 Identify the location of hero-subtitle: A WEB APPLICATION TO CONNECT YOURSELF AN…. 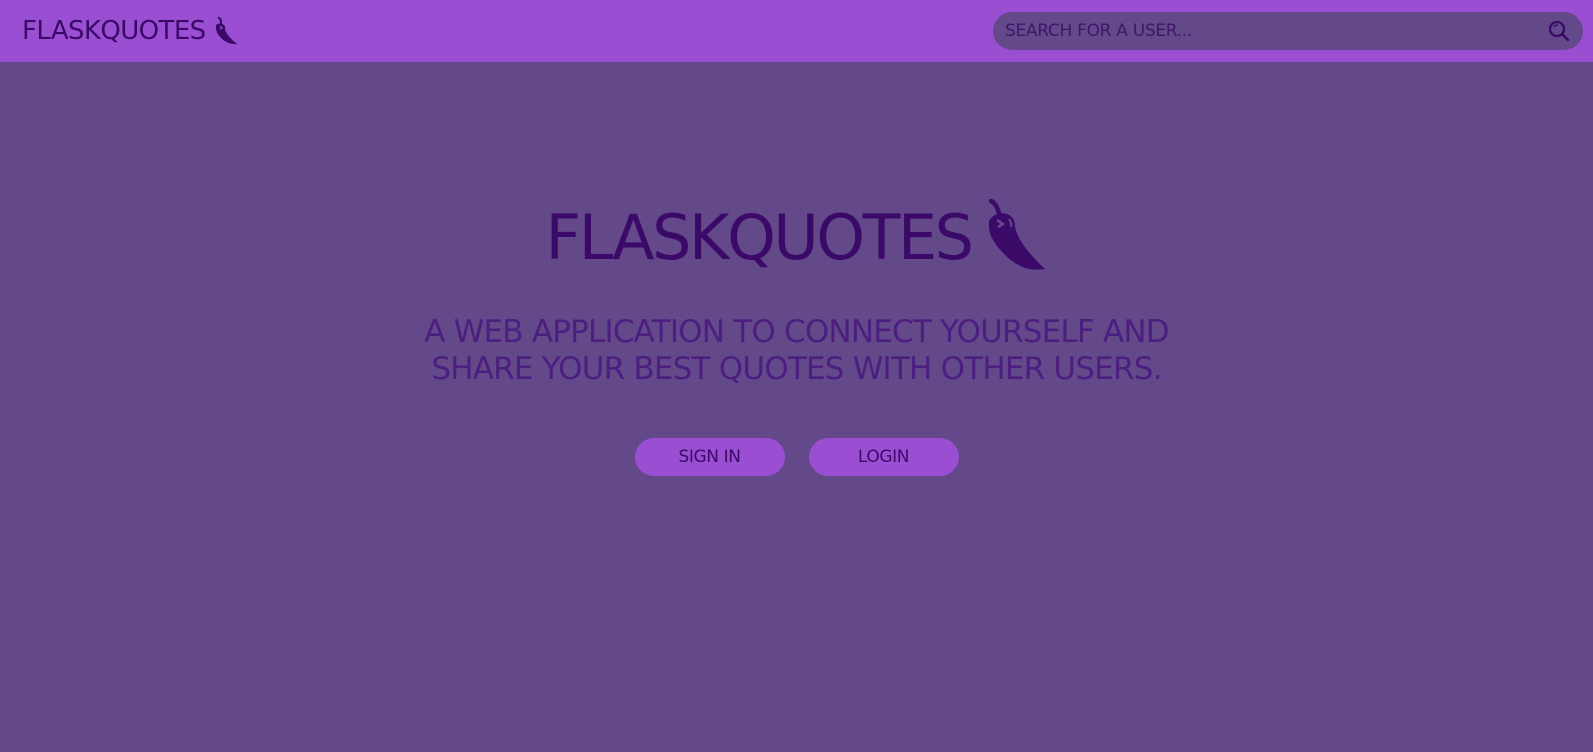
(797, 351).